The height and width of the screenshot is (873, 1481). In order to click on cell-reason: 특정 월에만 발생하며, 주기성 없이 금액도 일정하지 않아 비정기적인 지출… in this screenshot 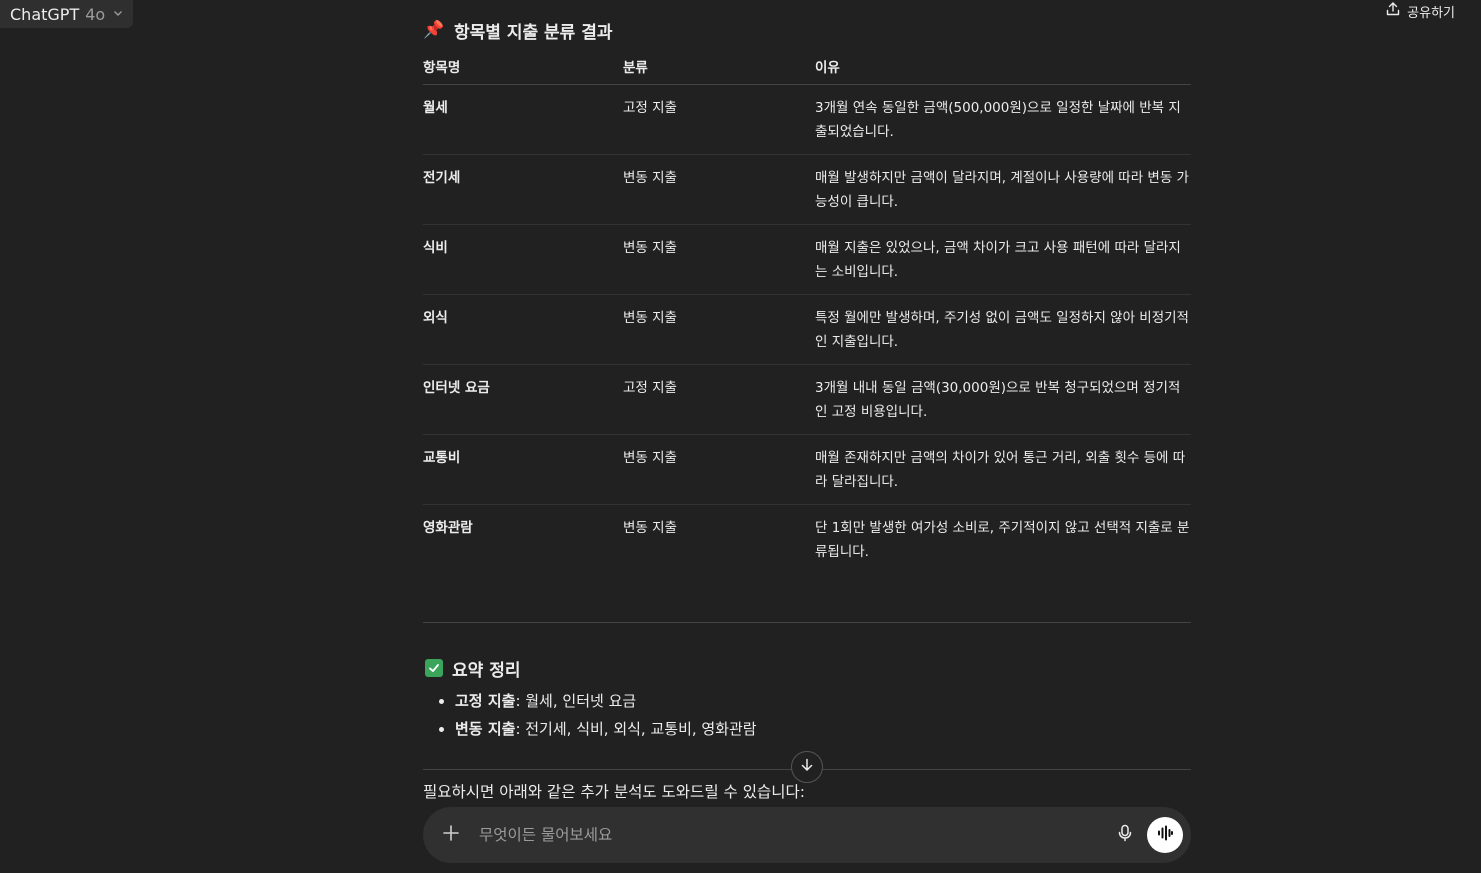, I will do `click(1003, 329)`.